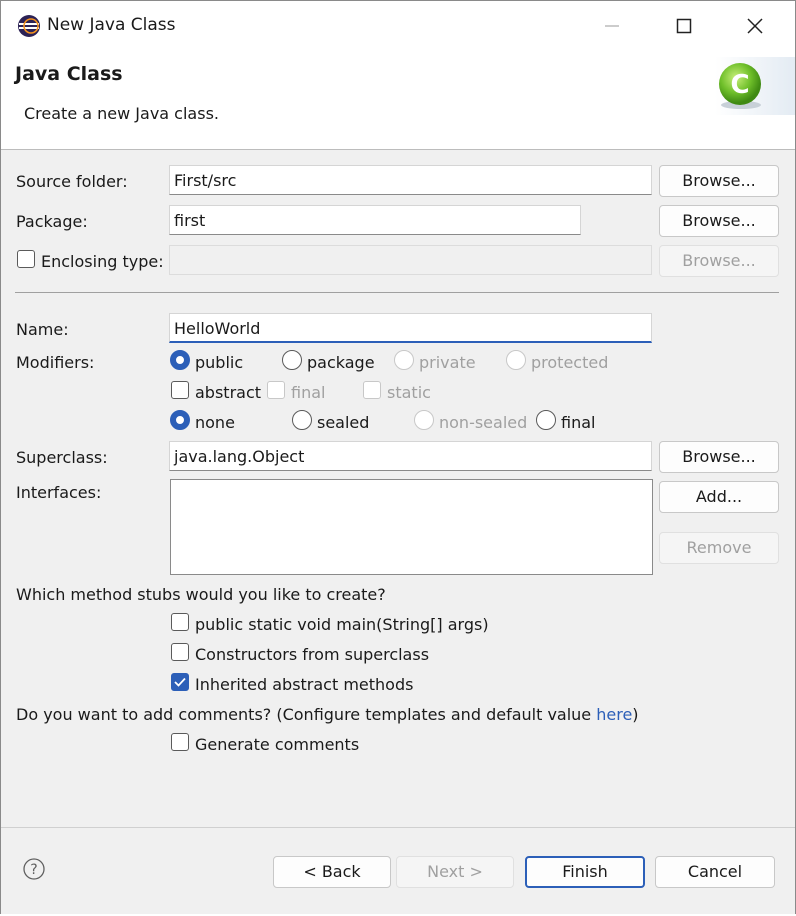  I want to click on stub-inherited-checkbox, so click(180, 682).